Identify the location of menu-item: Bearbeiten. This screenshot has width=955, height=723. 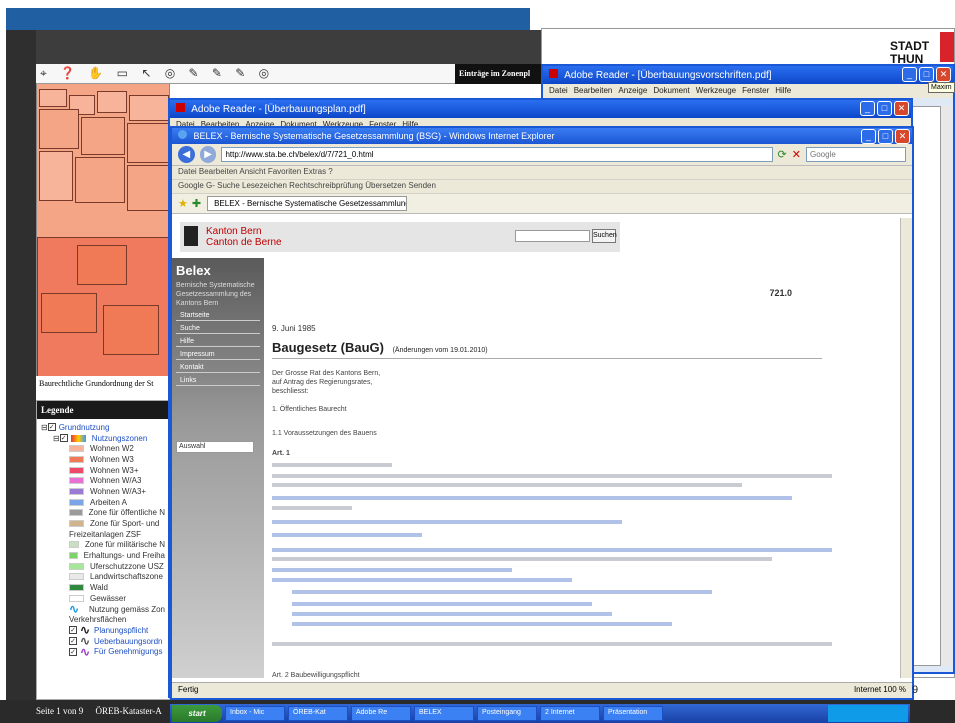
(593, 90).